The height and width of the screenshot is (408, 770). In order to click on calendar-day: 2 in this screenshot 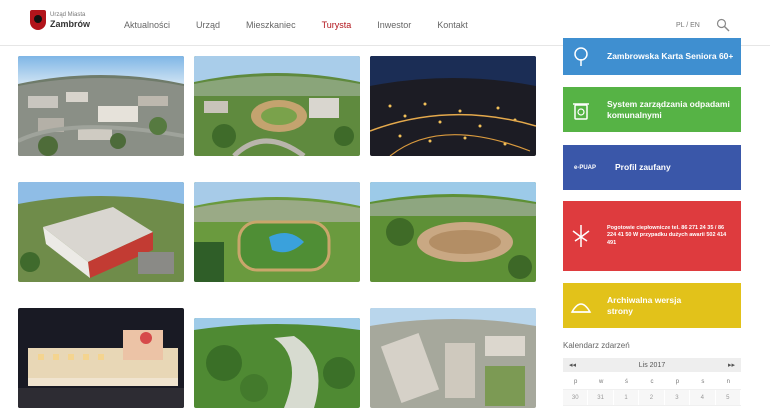, I will do `click(652, 397)`.